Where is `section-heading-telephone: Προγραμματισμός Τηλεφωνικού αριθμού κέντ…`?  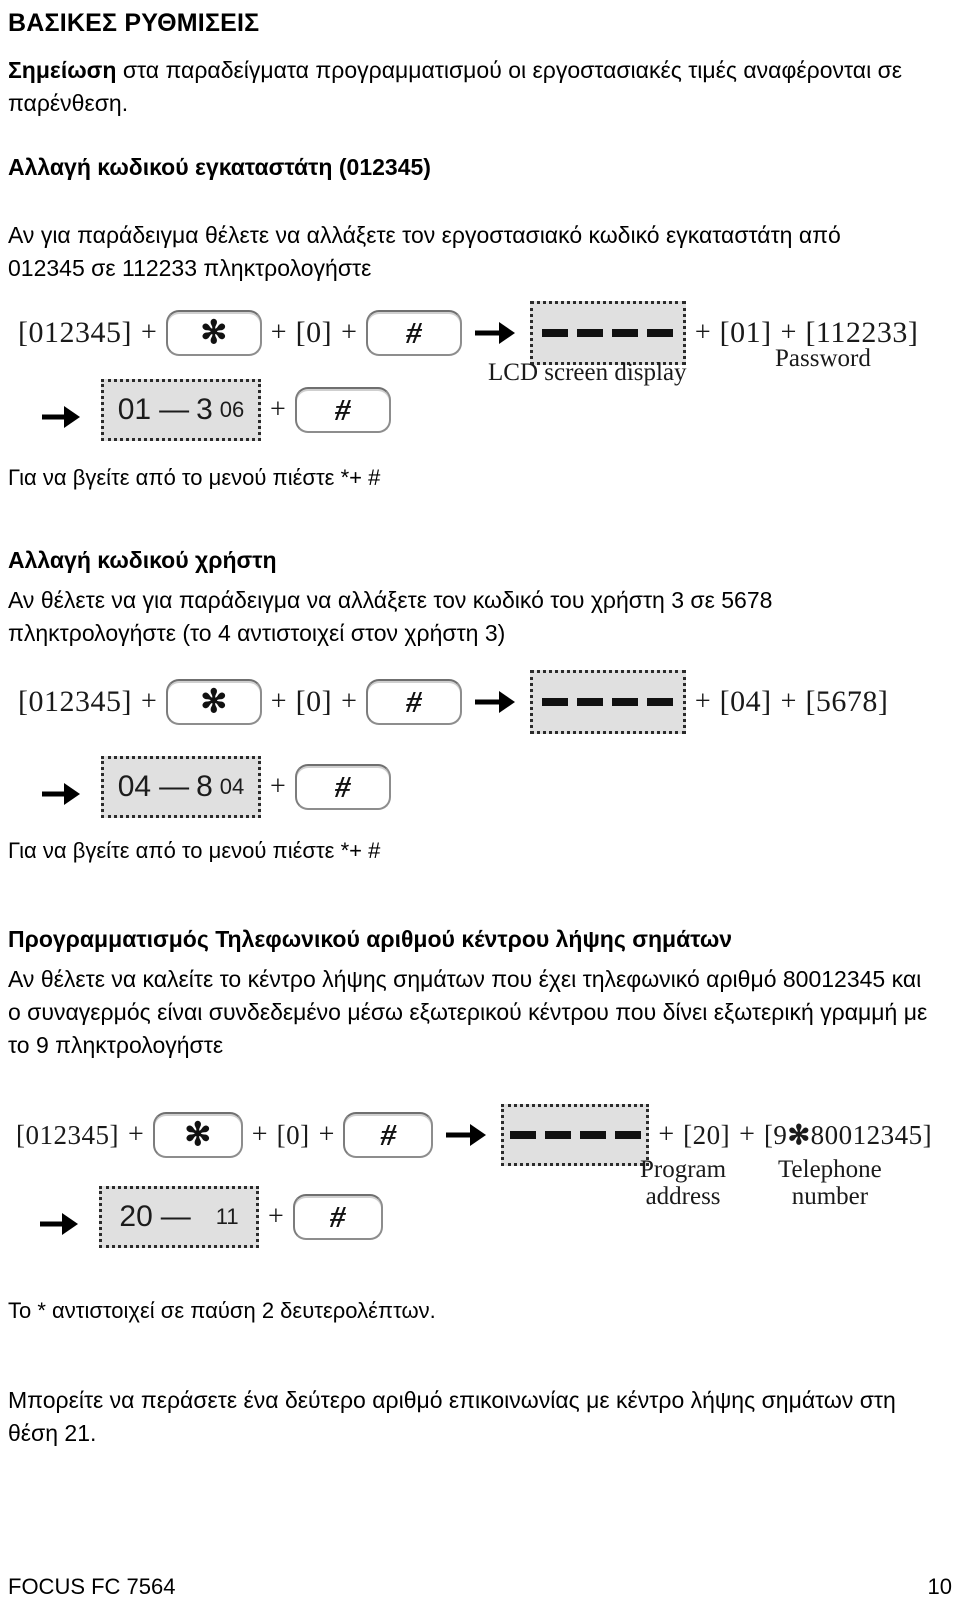 section-heading-telephone: Προγραμματισμός Τηλεφωνικού αριθμού κέντ… is located at coordinates (370, 939).